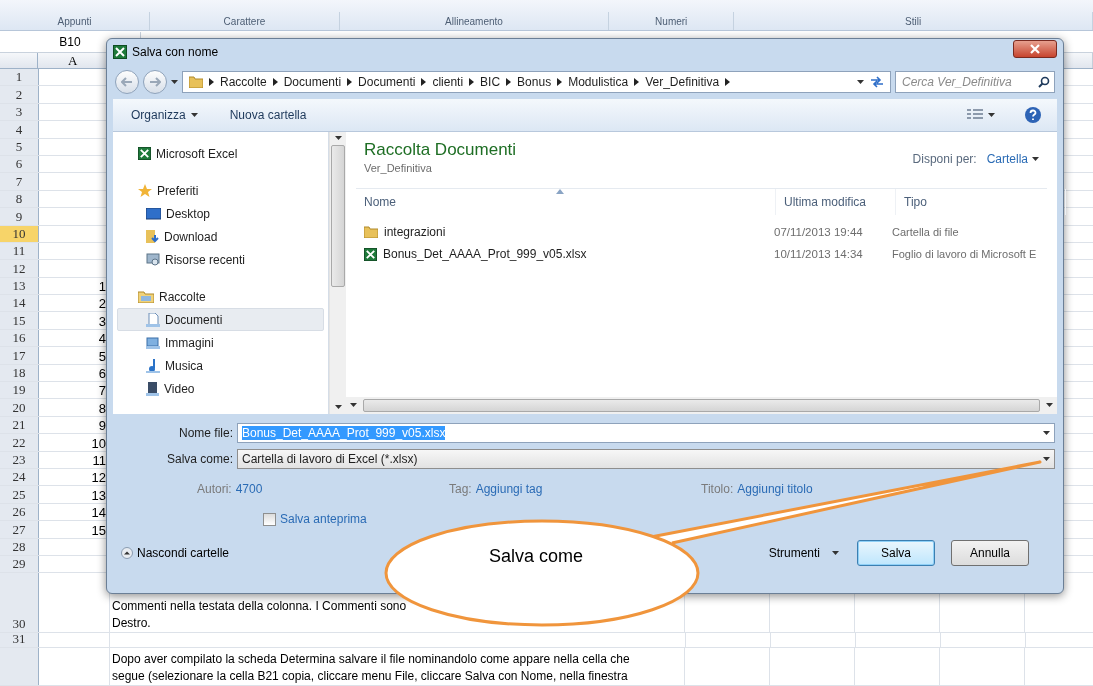  Describe the element at coordinates (19, 390) in the screenshot. I see `row-header: 19` at that location.